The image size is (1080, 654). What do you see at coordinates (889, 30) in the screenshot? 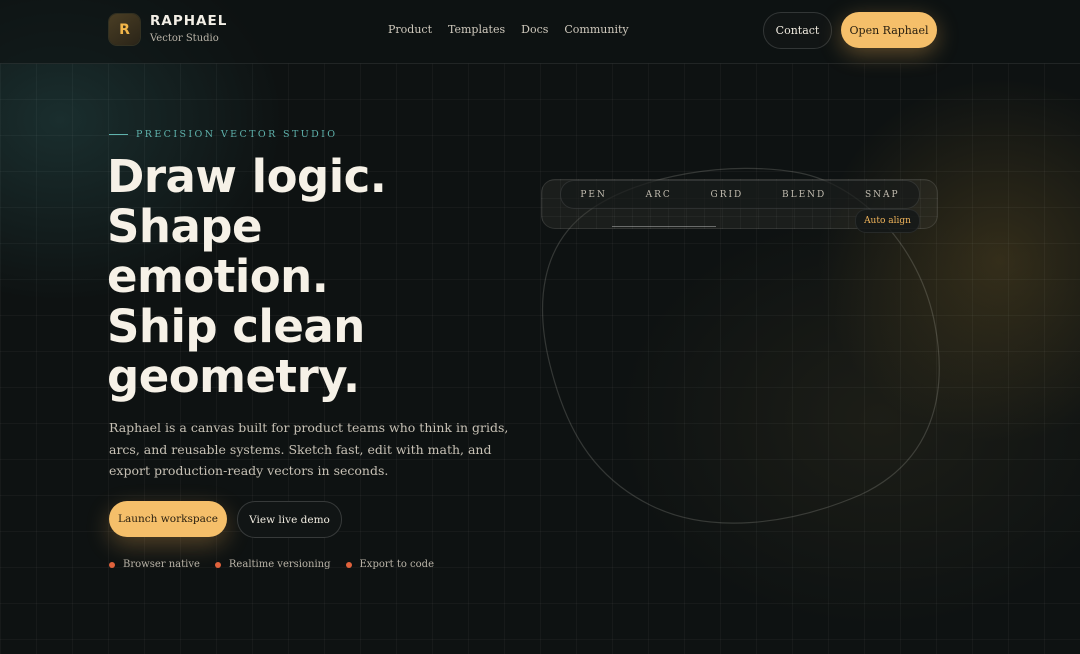
I see `open-raphael-button: Open Raphael` at bounding box center [889, 30].